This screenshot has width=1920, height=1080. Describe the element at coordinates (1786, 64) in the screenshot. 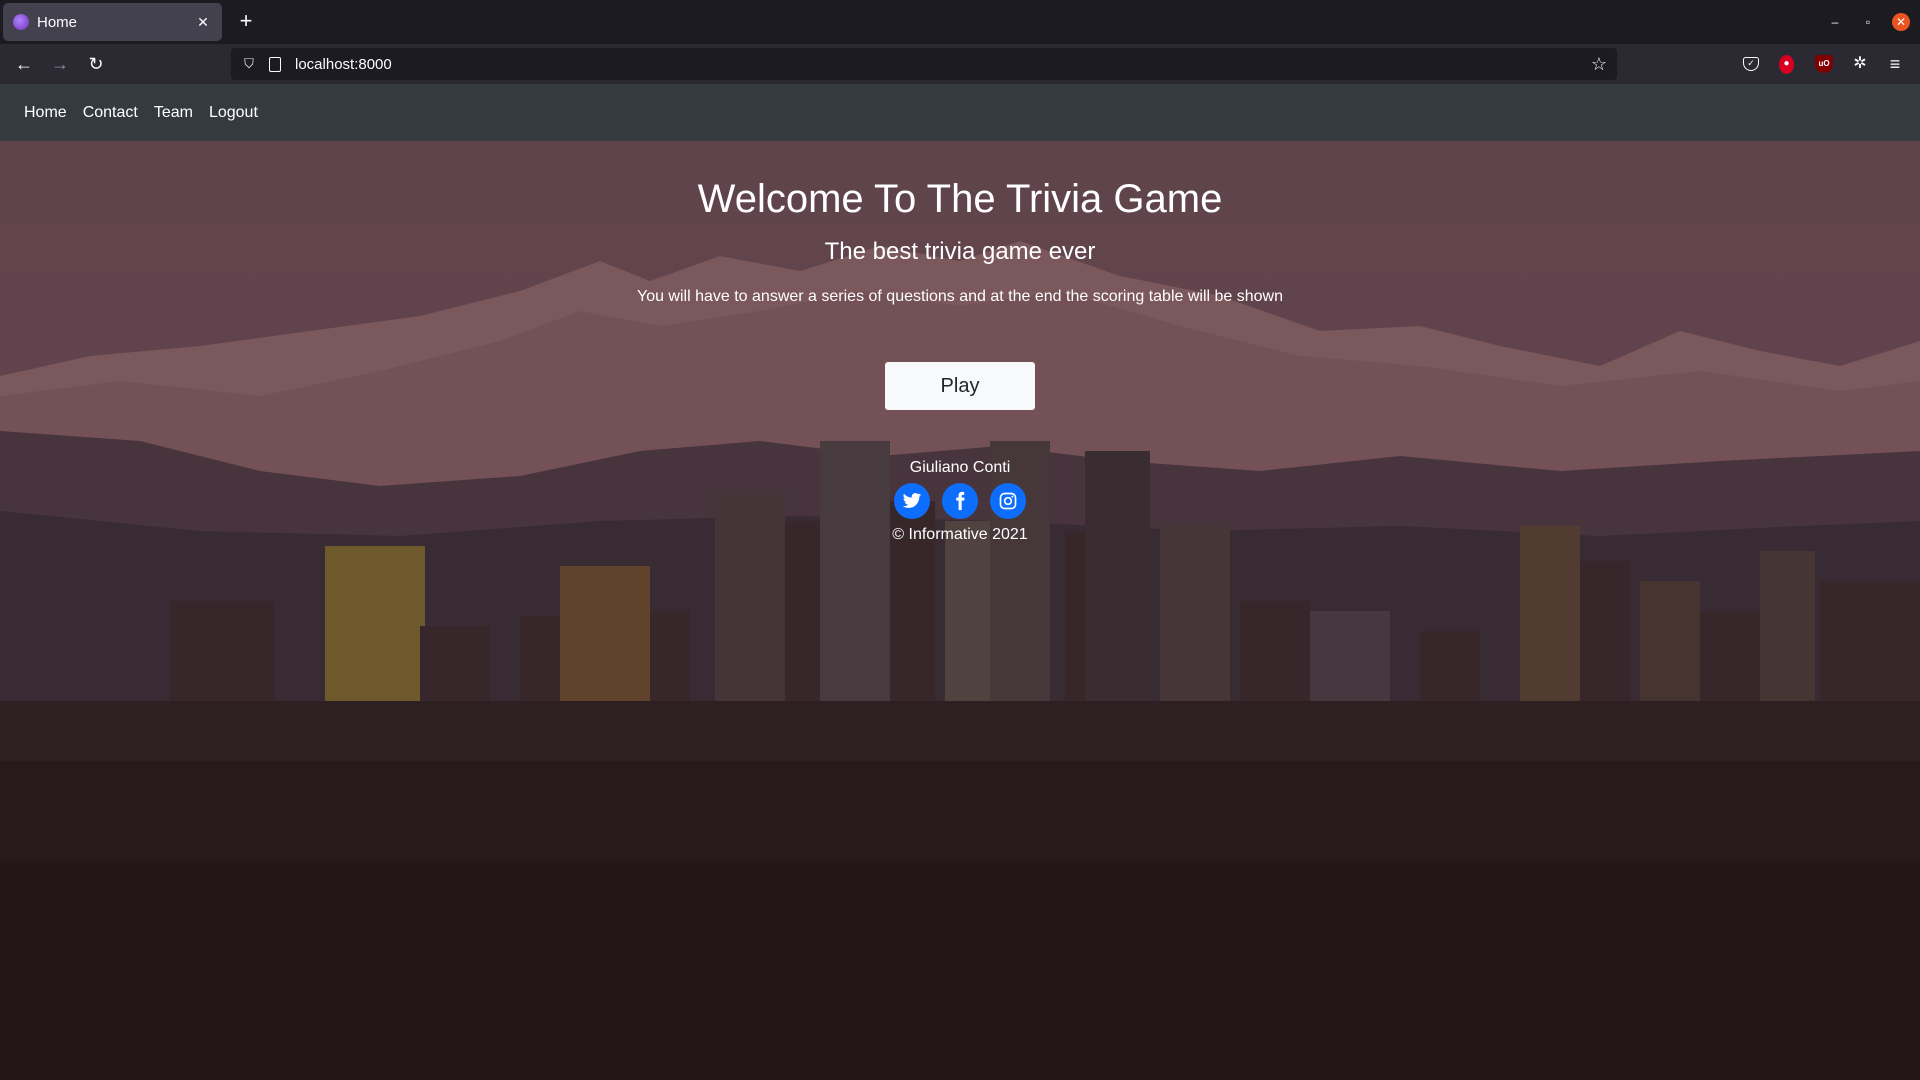

I see `extension-icon: ●` at that location.